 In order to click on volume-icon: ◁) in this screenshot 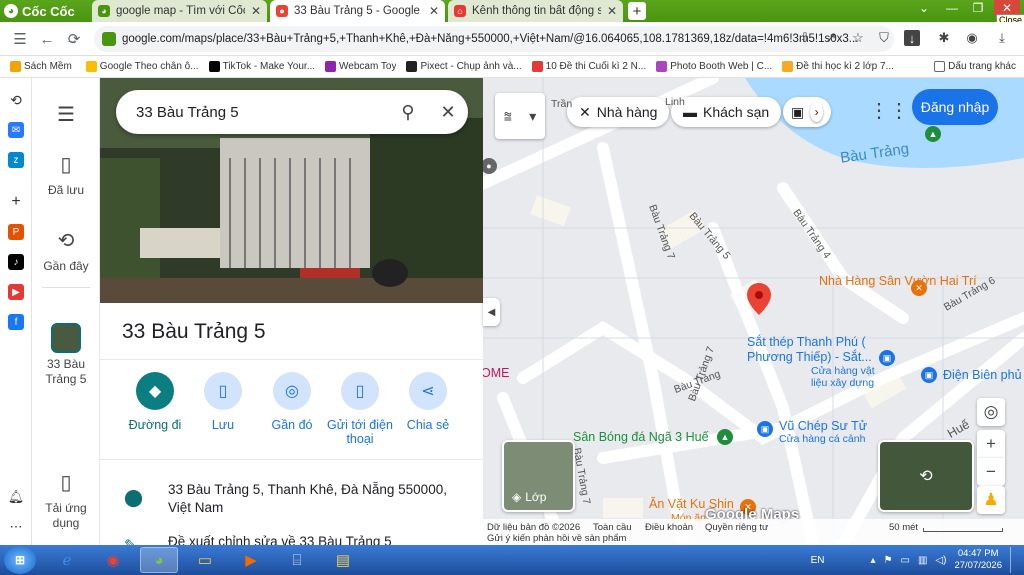, I will do `click(940, 560)`.